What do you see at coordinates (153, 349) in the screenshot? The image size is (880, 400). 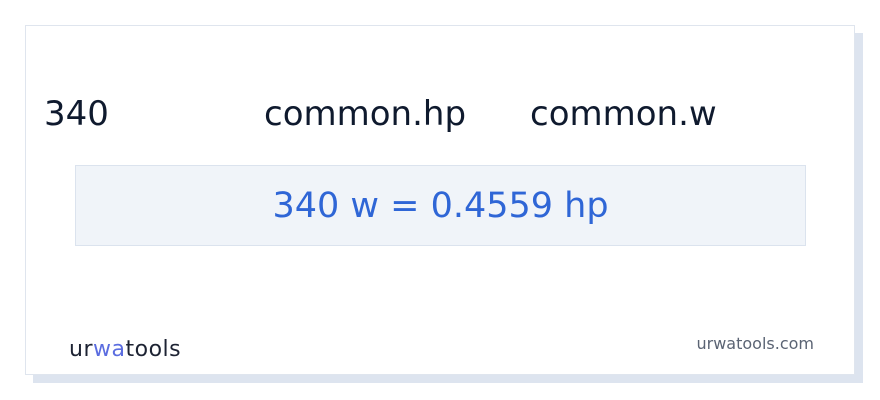 I see `logo-text-part2: tools` at bounding box center [153, 349].